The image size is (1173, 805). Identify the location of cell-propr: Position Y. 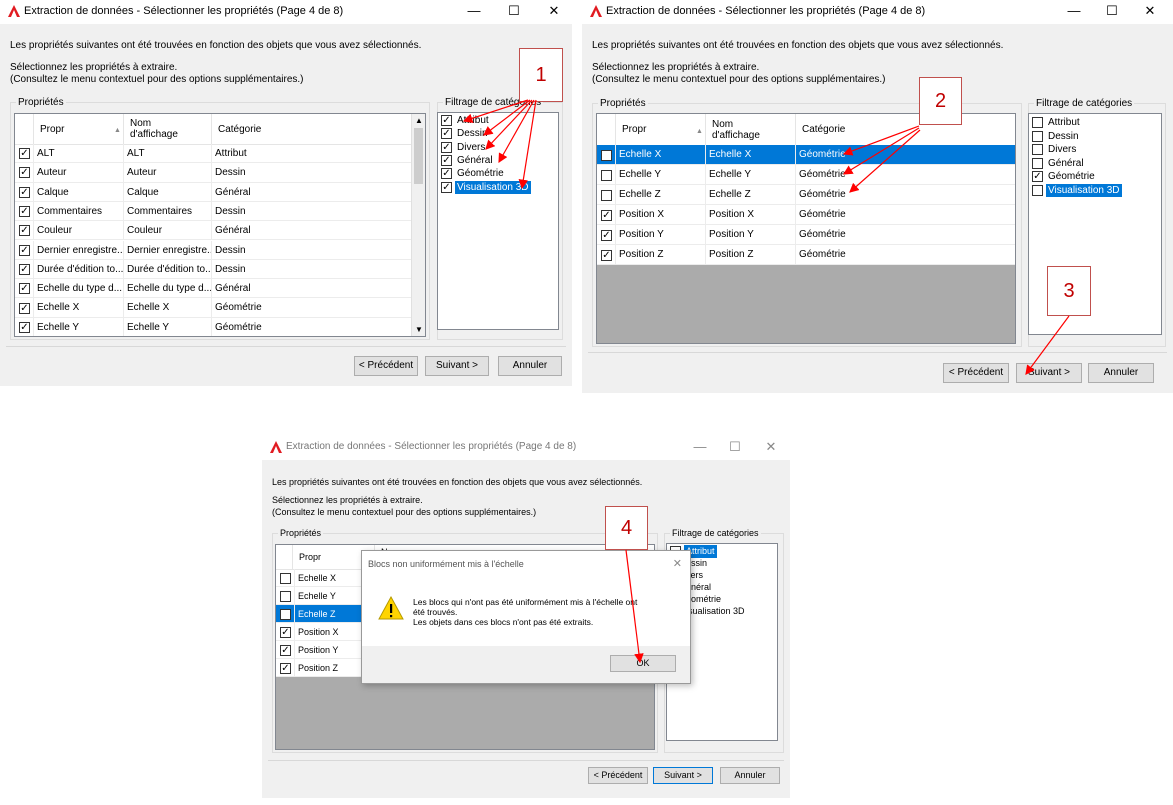
(660, 234).